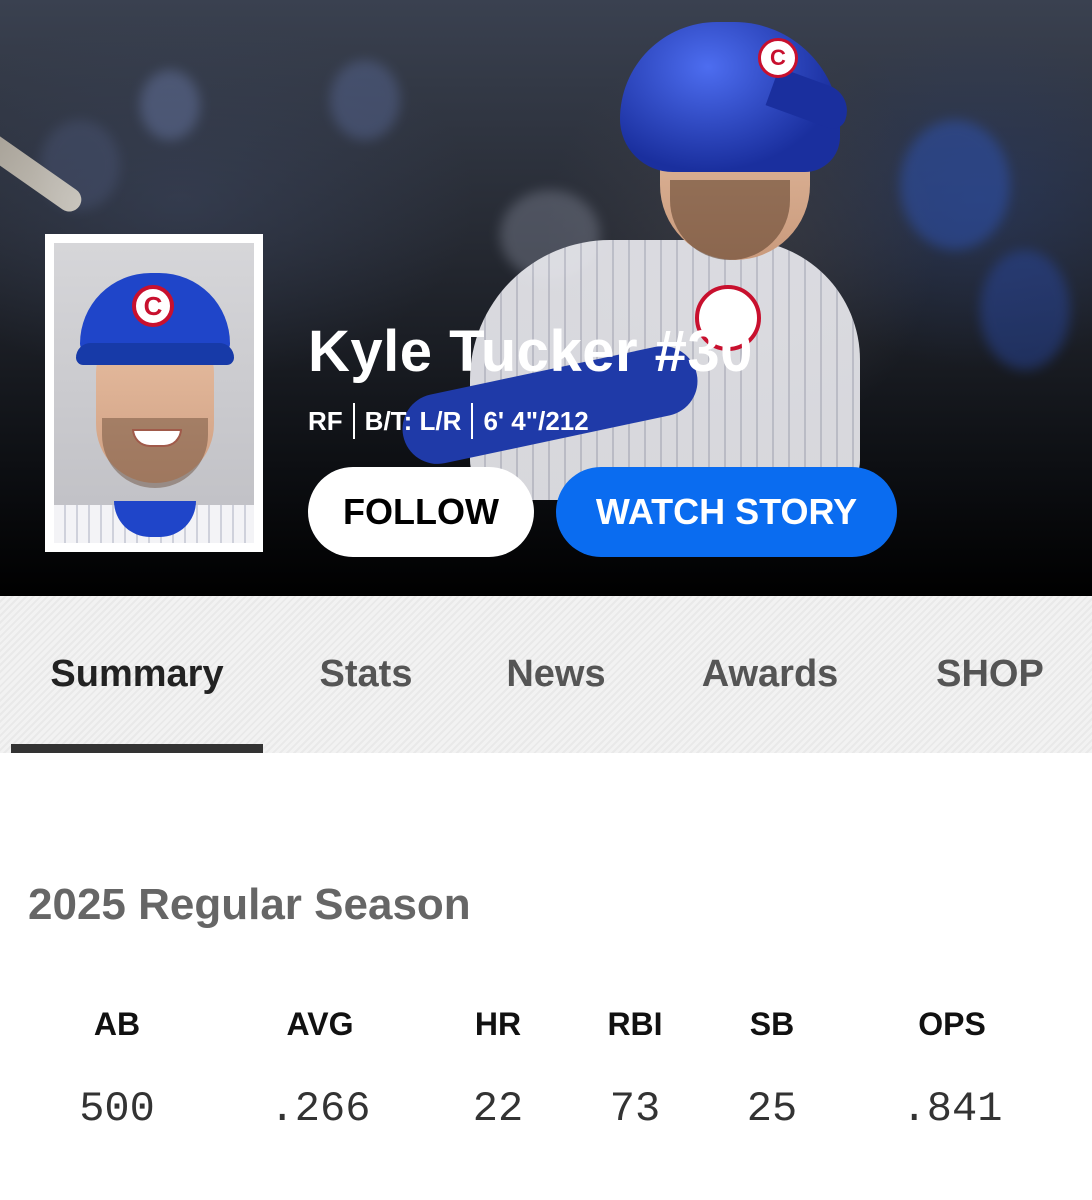 This screenshot has width=1092, height=1200. What do you see at coordinates (117, 1109) in the screenshot?
I see `stat-value: 500` at bounding box center [117, 1109].